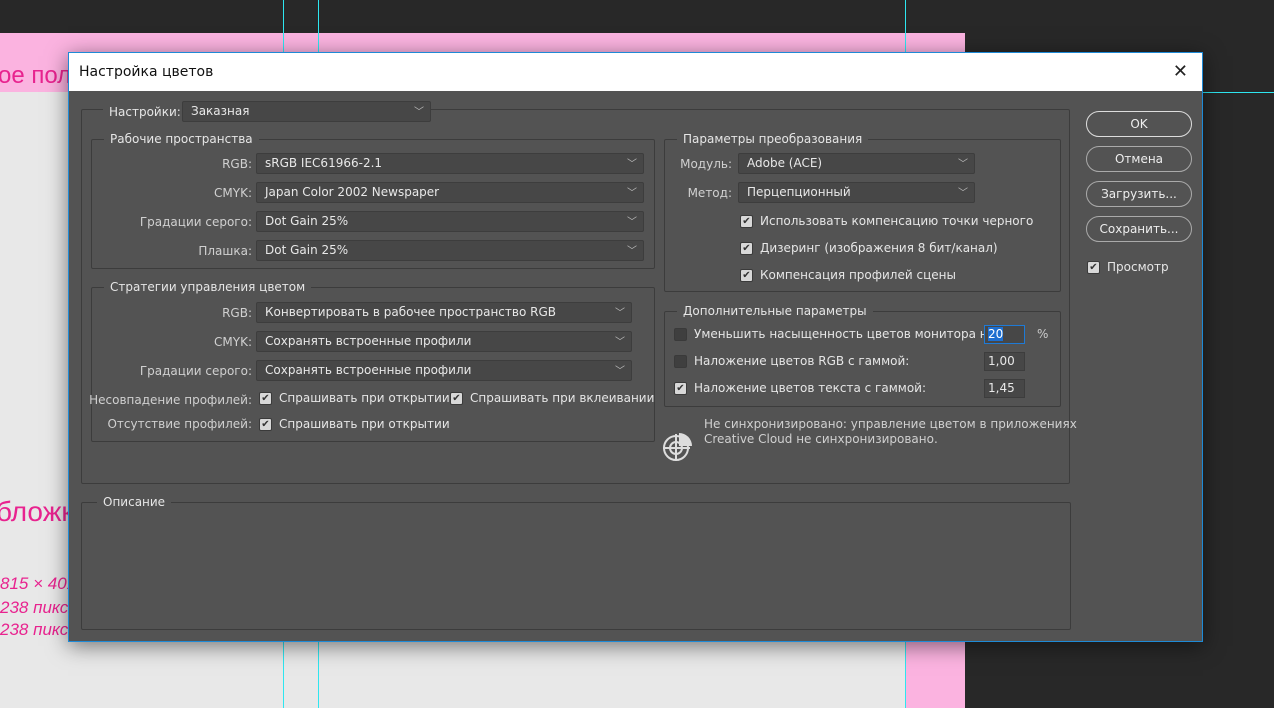  What do you see at coordinates (879, 248) in the screenshot?
I see `checkbox-label: Дизеринг (изображения 8 бит/канал)` at bounding box center [879, 248].